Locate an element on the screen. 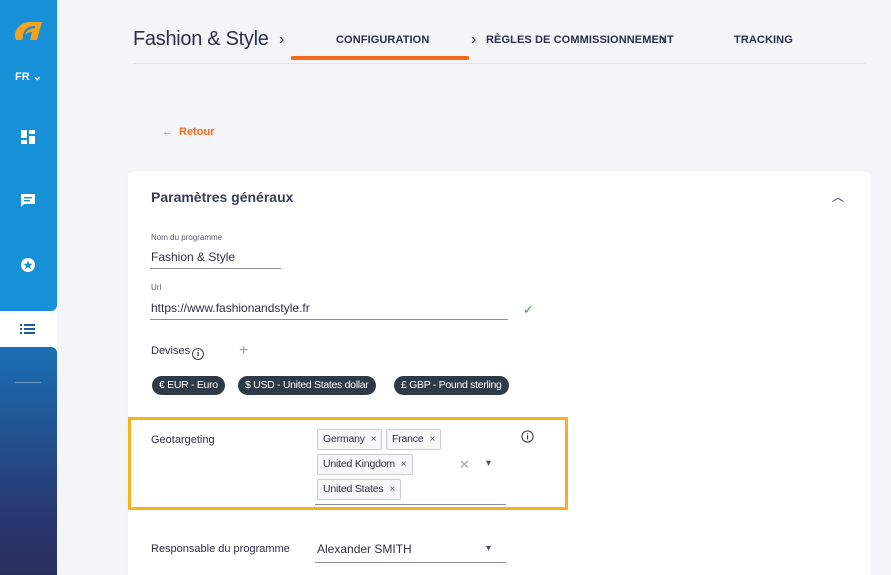  tab-configuration: CONFIGURATION is located at coordinates (382, 40).